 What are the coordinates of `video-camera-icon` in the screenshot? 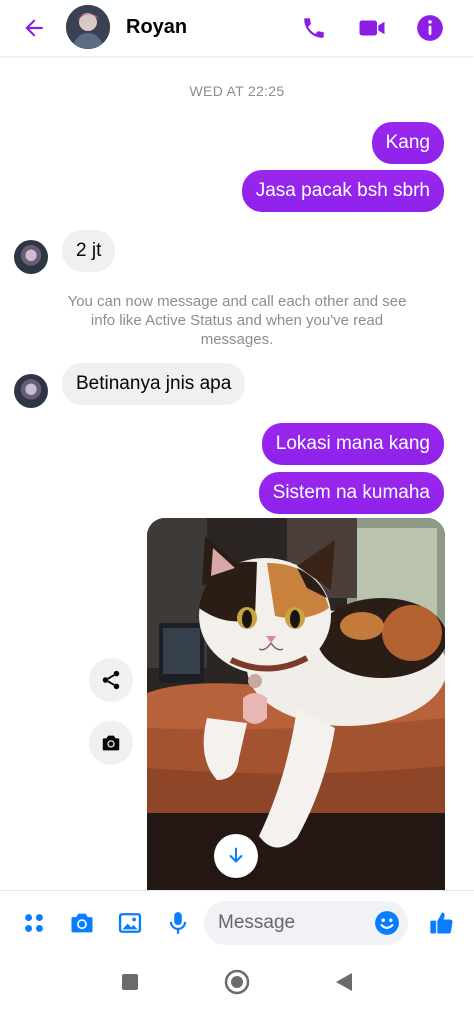 It's located at (372, 28).